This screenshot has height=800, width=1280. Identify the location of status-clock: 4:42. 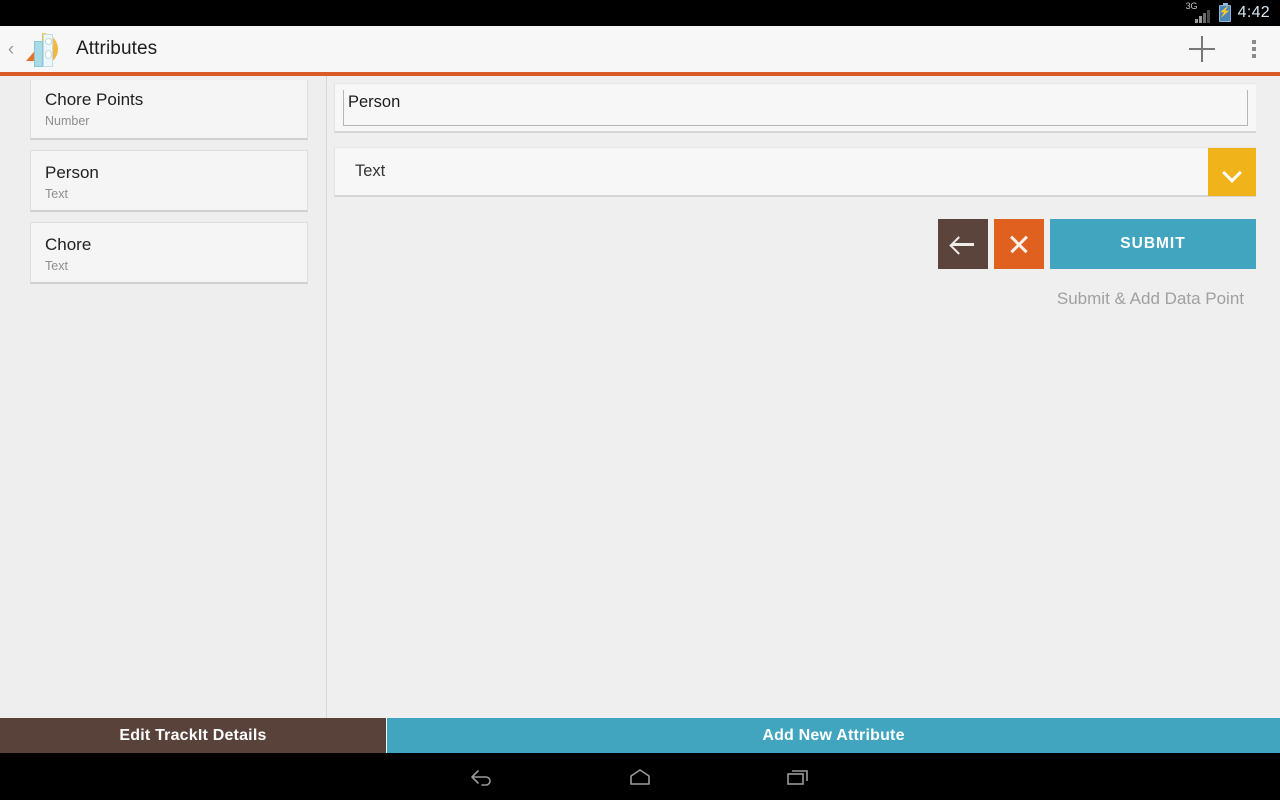
(1253, 12).